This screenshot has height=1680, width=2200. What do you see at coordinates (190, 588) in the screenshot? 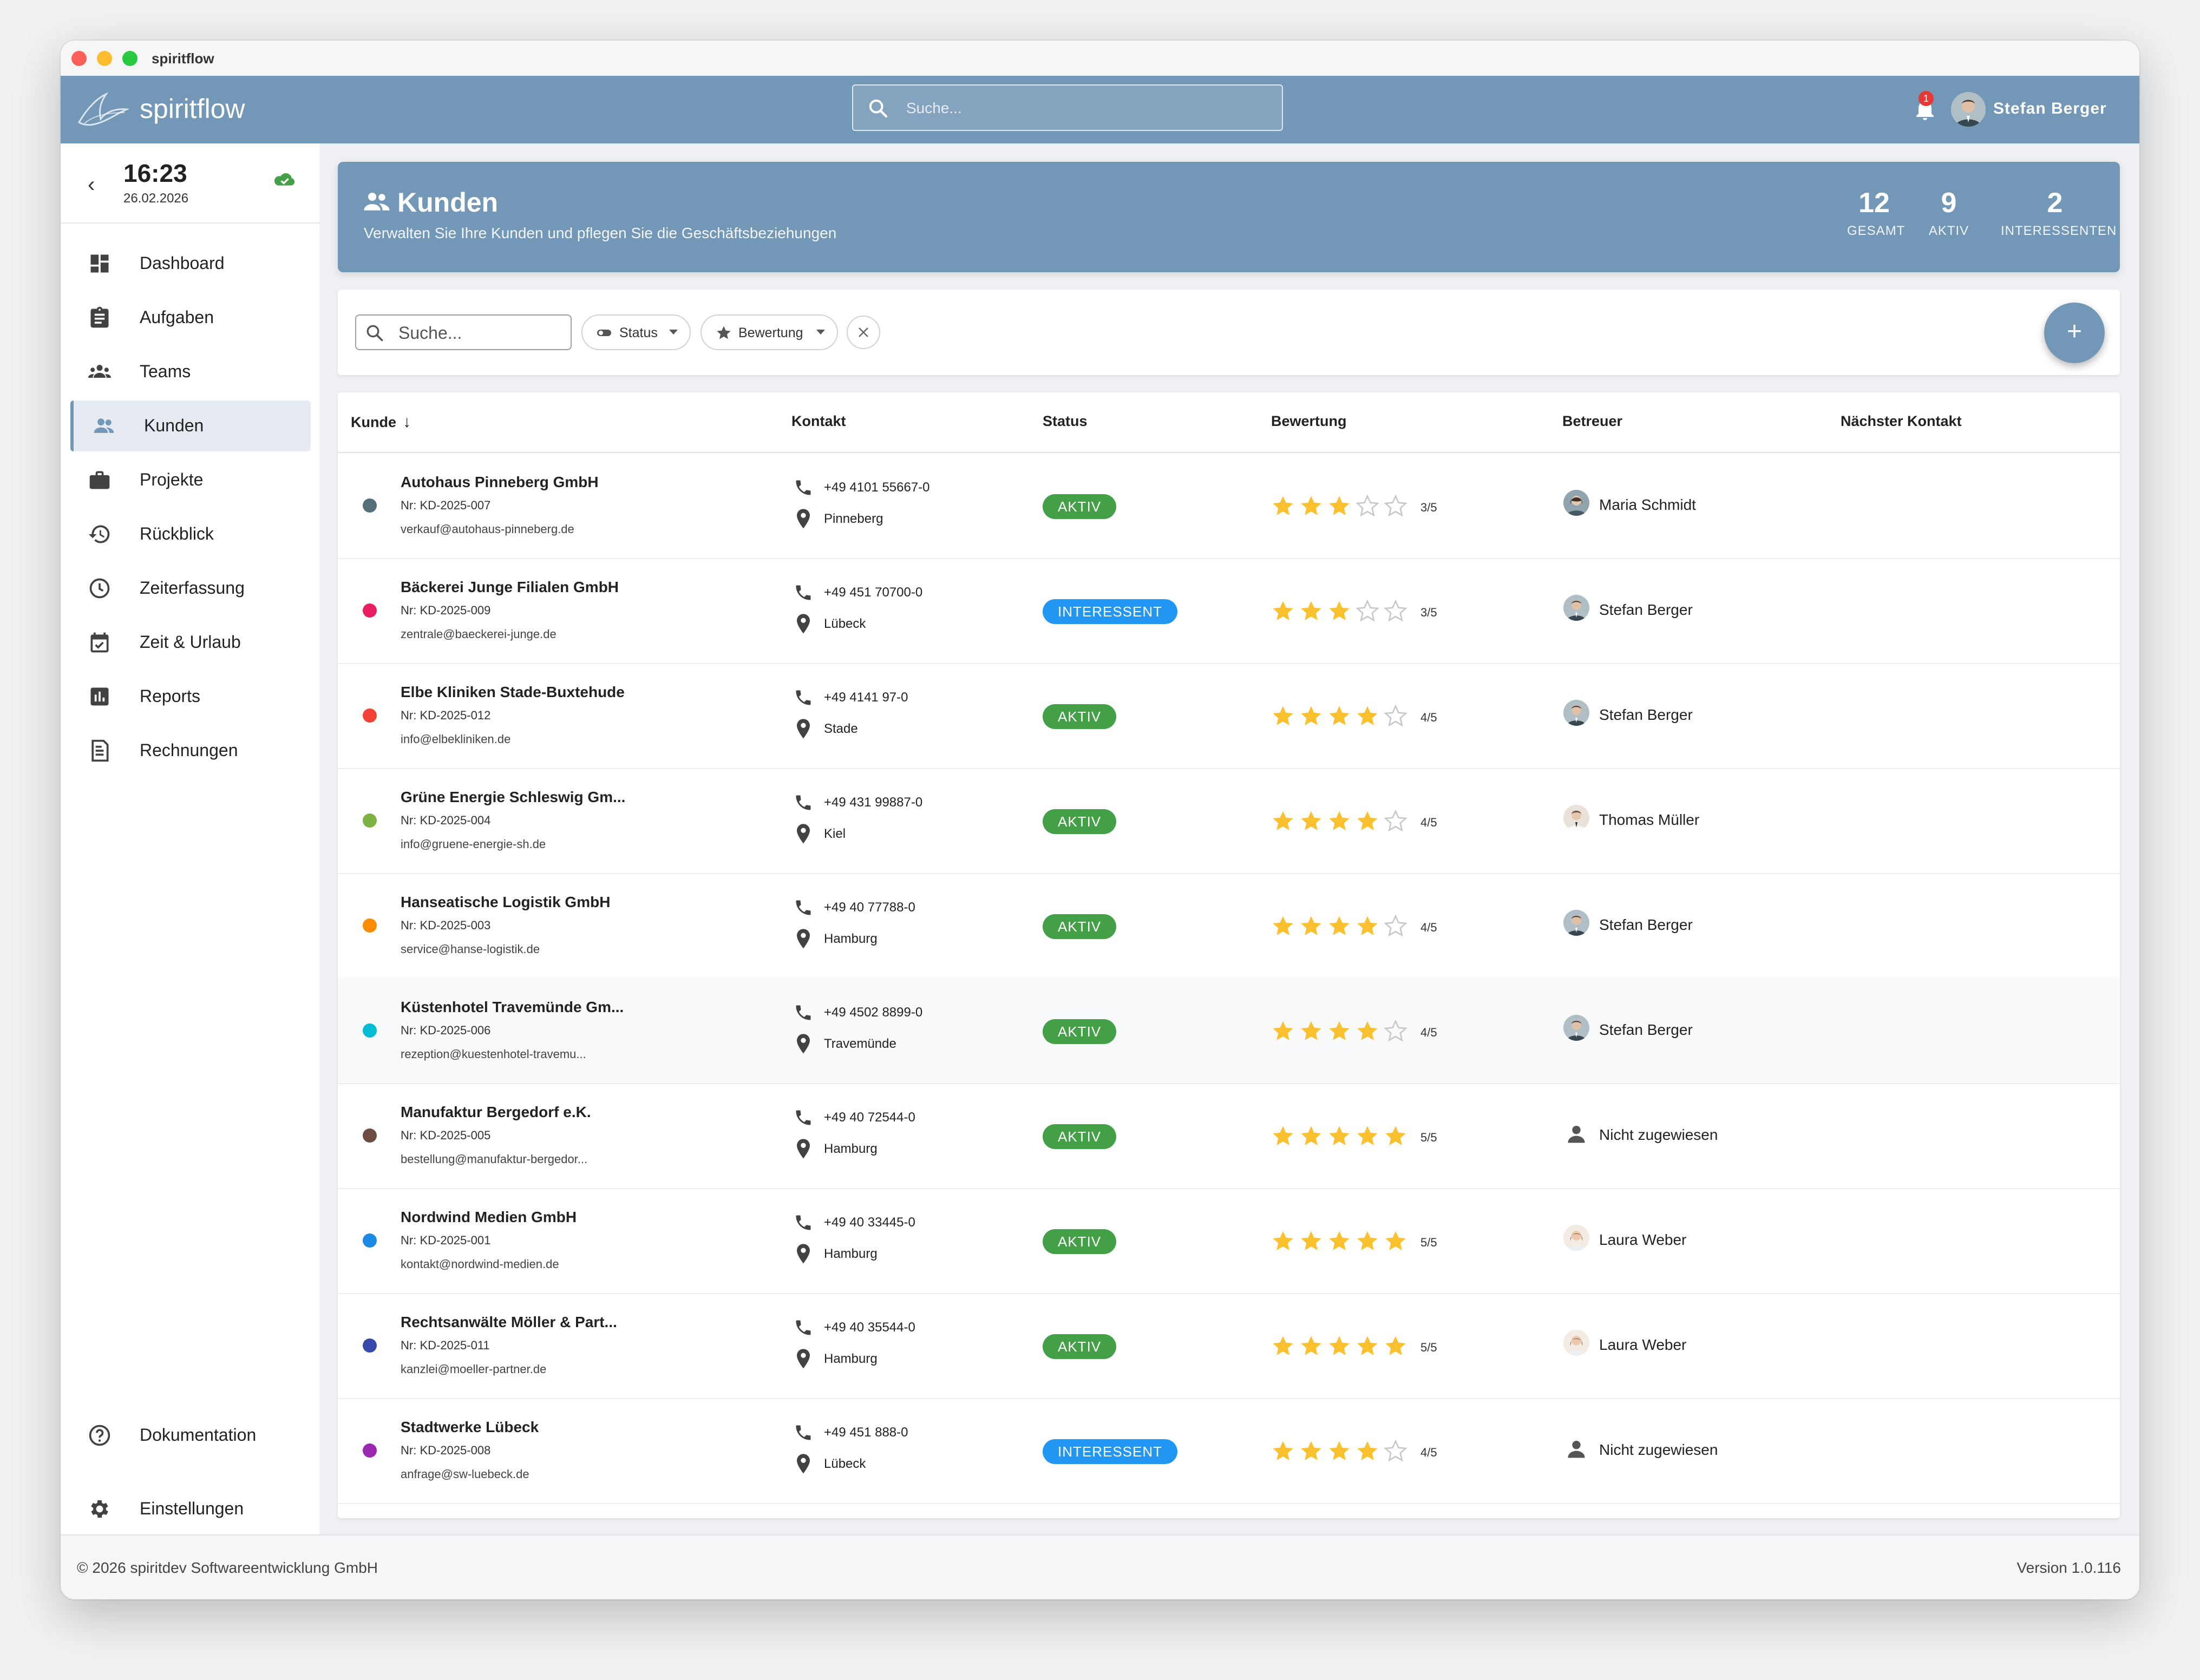
I see `sidebar-item-zeiterfassung: Zeiterfassung` at bounding box center [190, 588].